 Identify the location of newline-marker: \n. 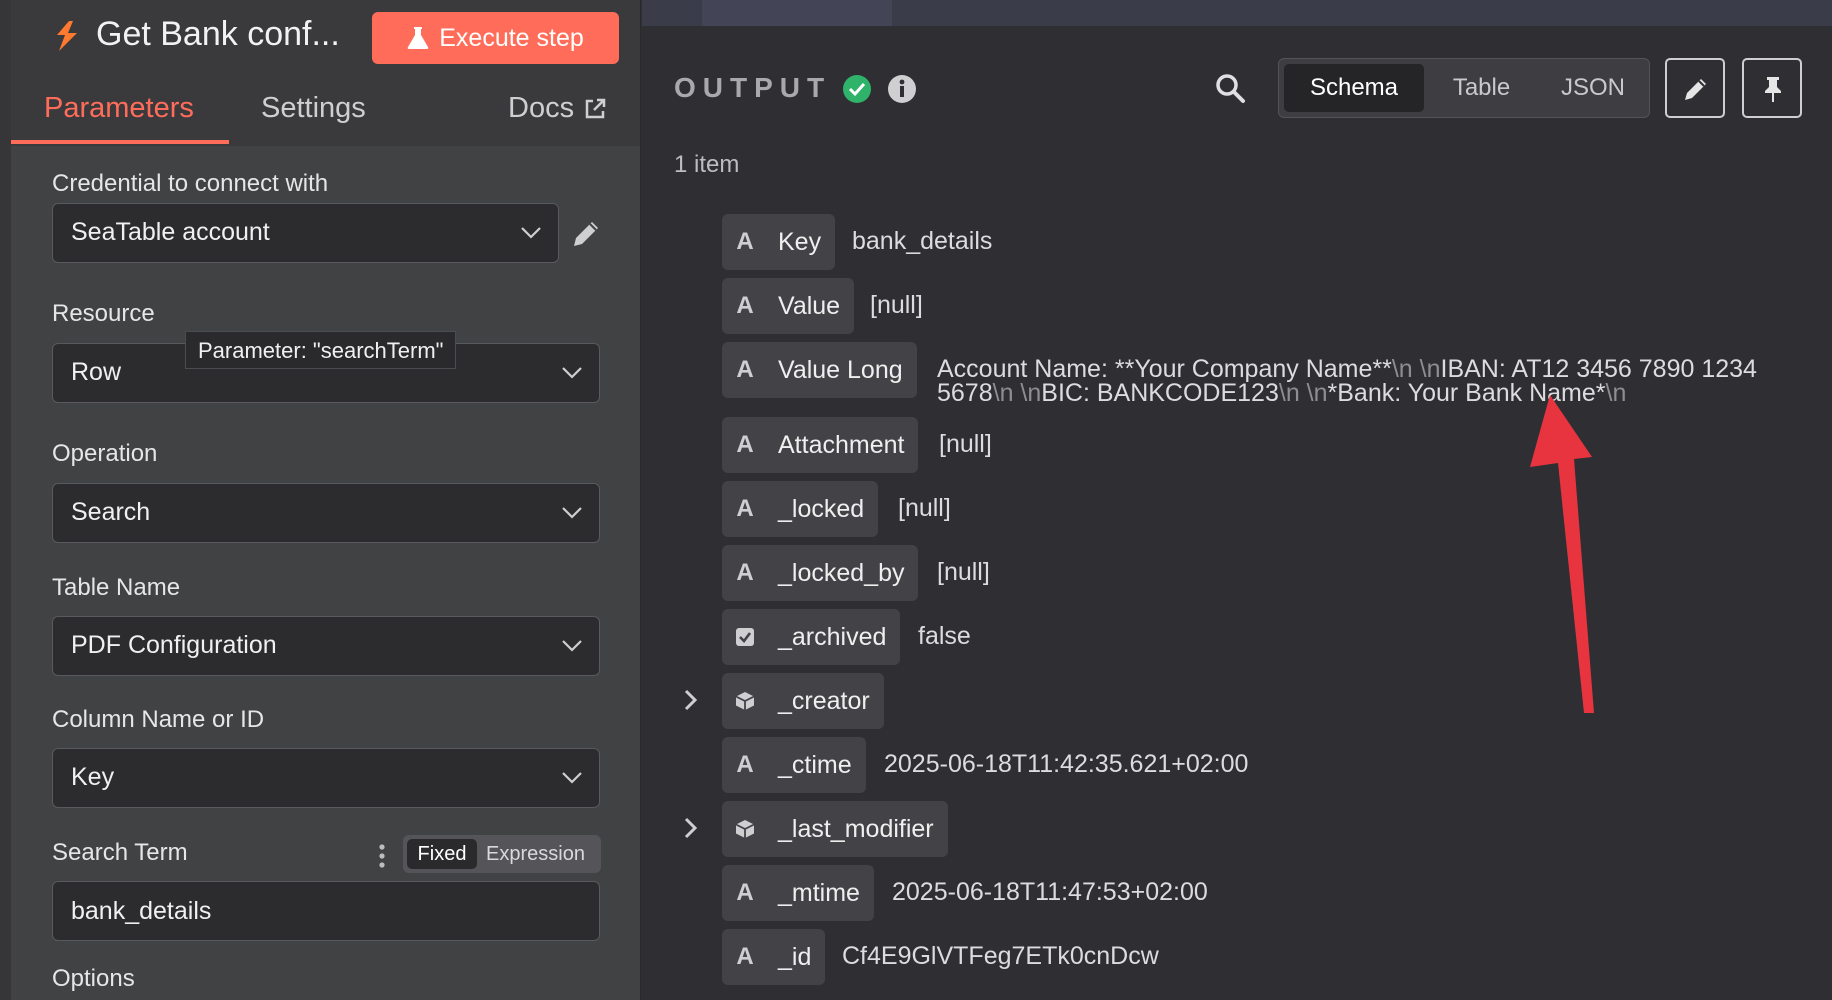
(1616, 393).